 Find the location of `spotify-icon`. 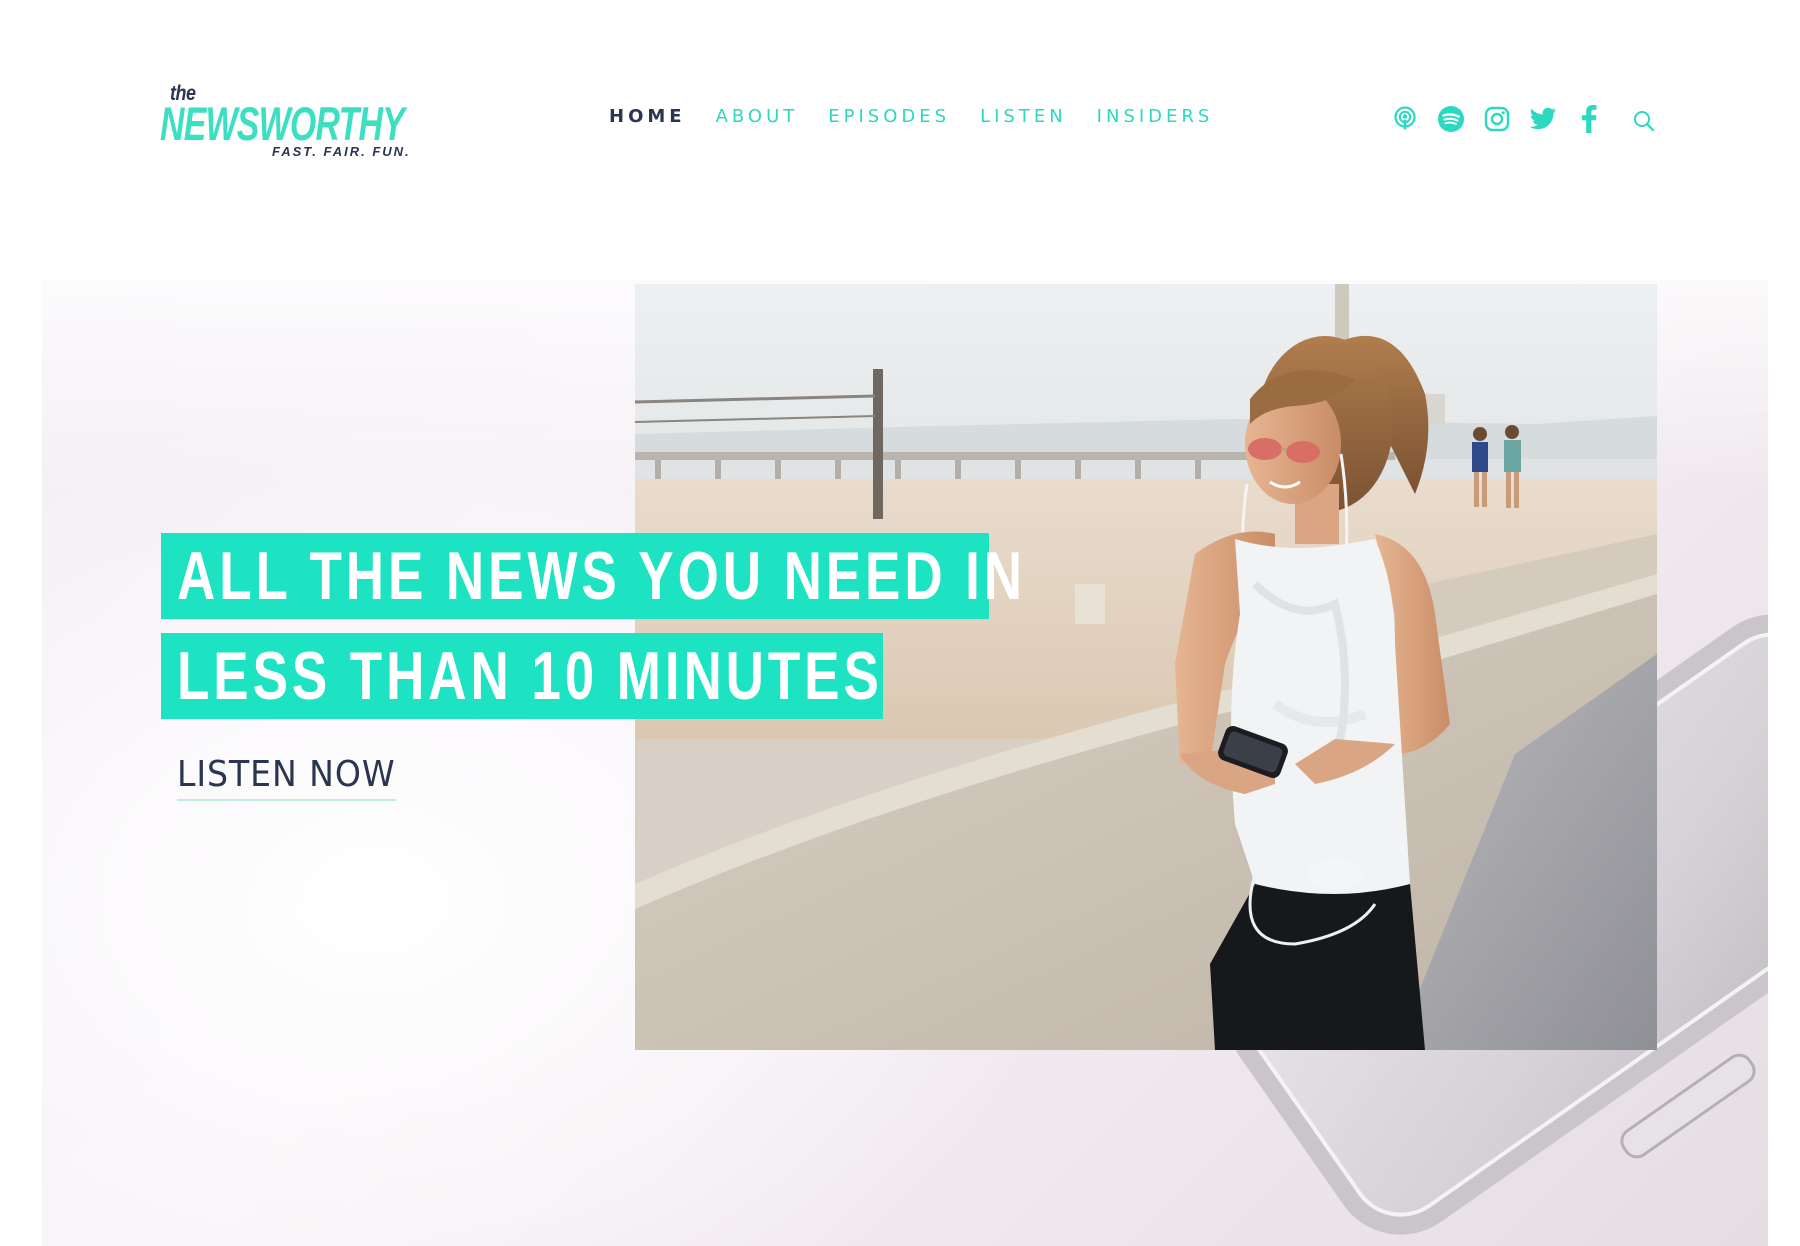

spotify-icon is located at coordinates (1451, 119).